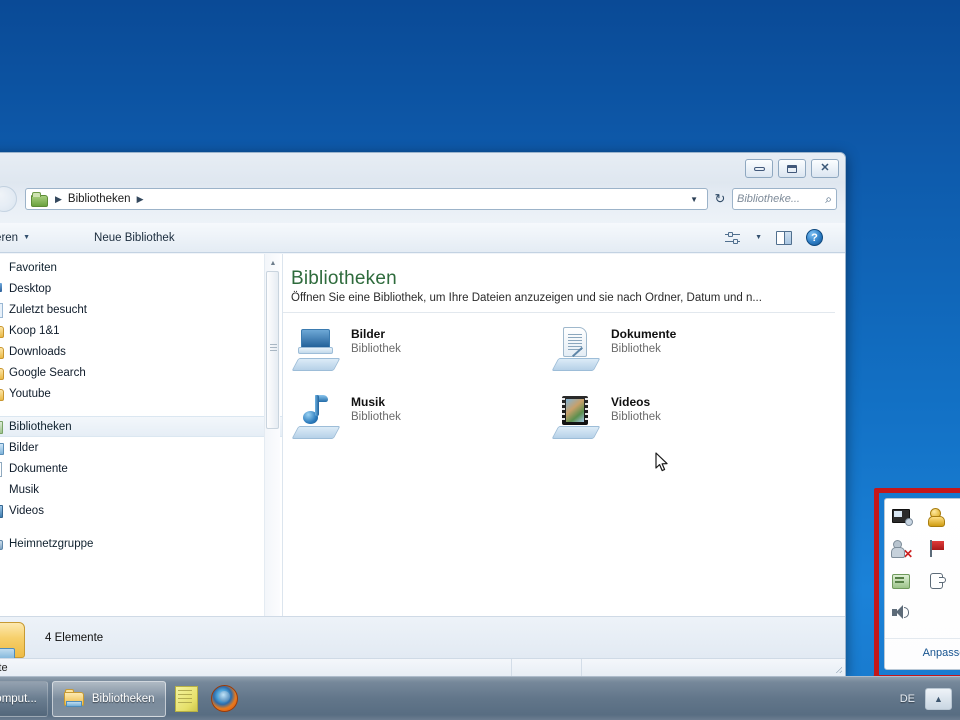 This screenshot has height=720, width=960. What do you see at coordinates (733, 238) in the screenshot?
I see `change-view-icon` at bounding box center [733, 238].